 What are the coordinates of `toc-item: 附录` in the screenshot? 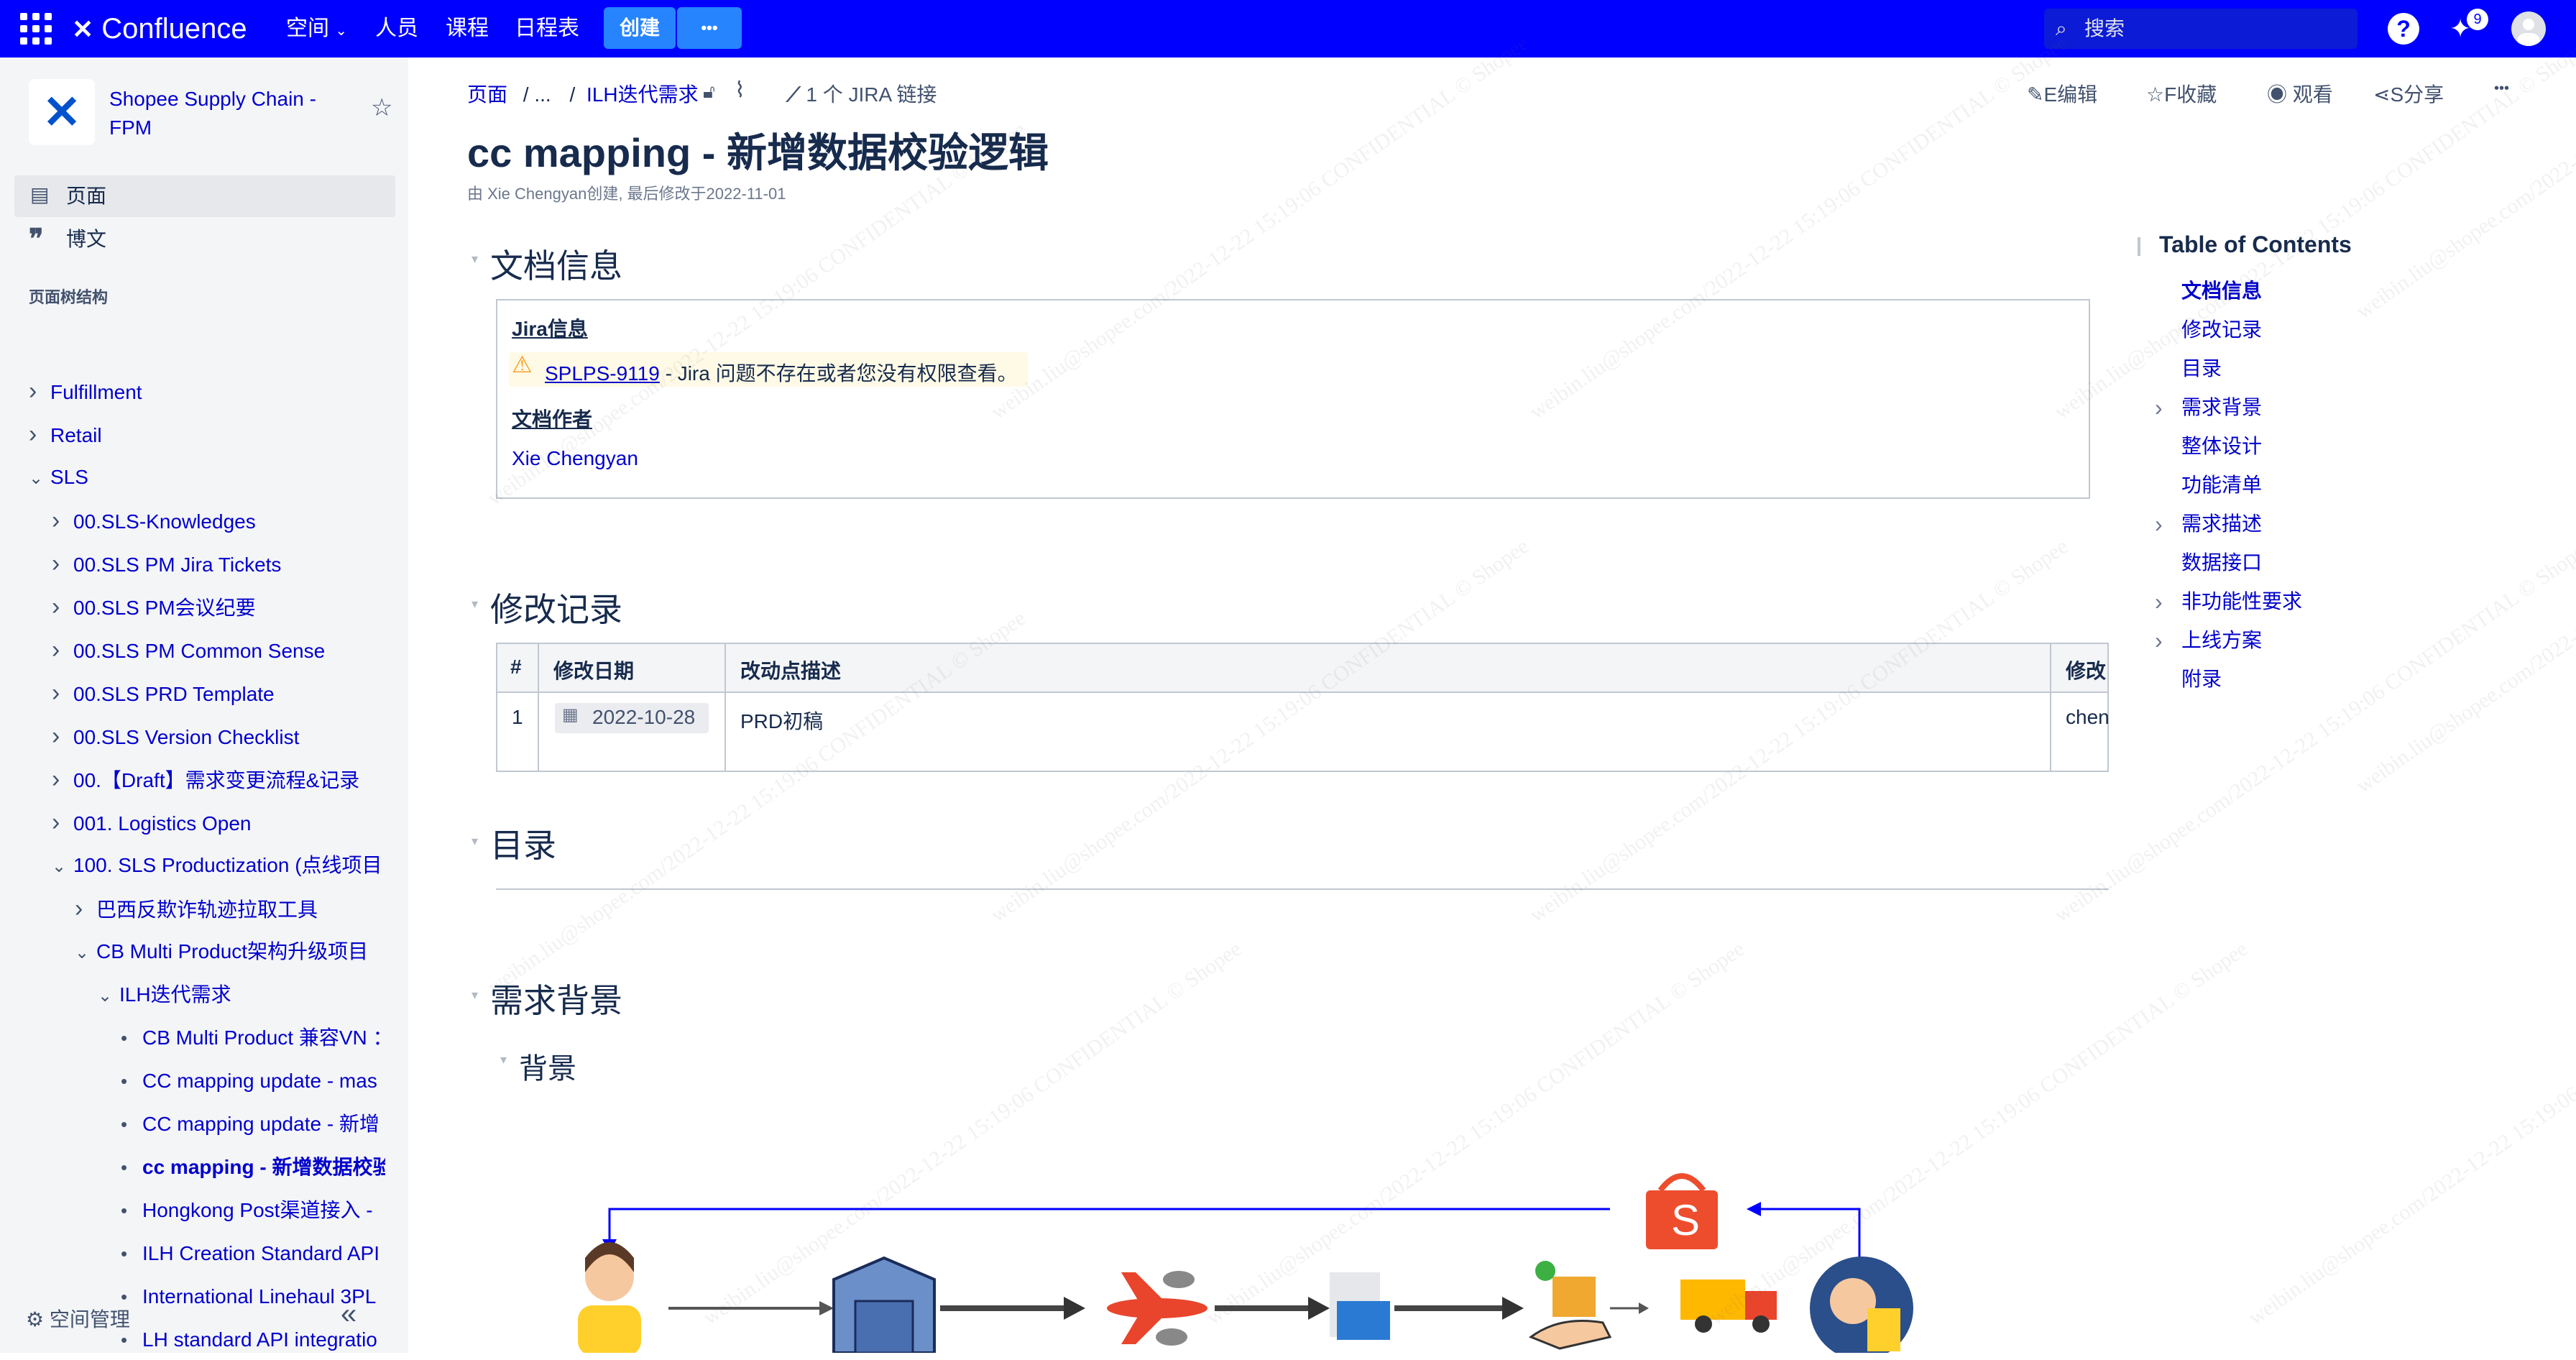 It's located at (2201, 679).